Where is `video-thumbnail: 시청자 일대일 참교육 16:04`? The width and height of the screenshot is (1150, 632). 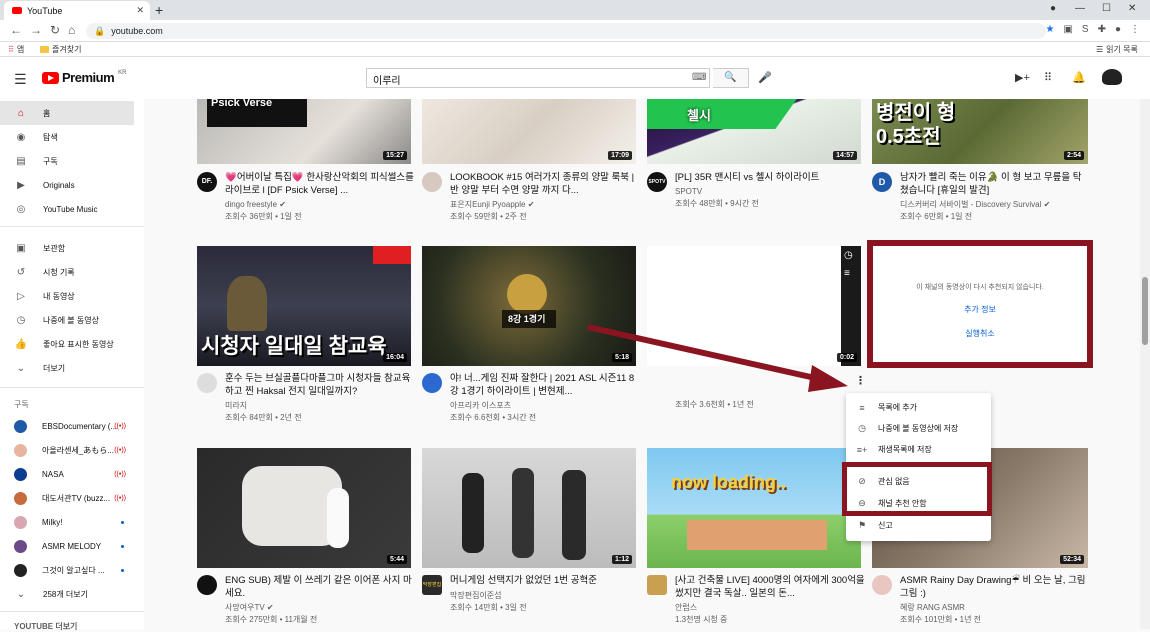 video-thumbnail: 시청자 일대일 참교육 16:04 is located at coordinates (304, 306).